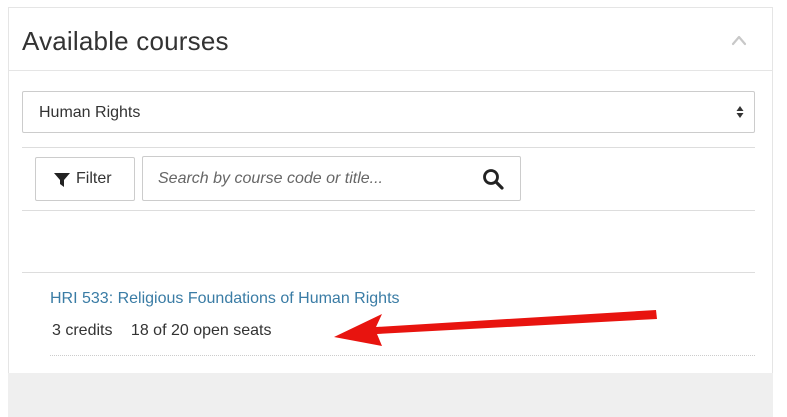  What do you see at coordinates (493, 179) in the screenshot?
I see `magnifier-icon` at bounding box center [493, 179].